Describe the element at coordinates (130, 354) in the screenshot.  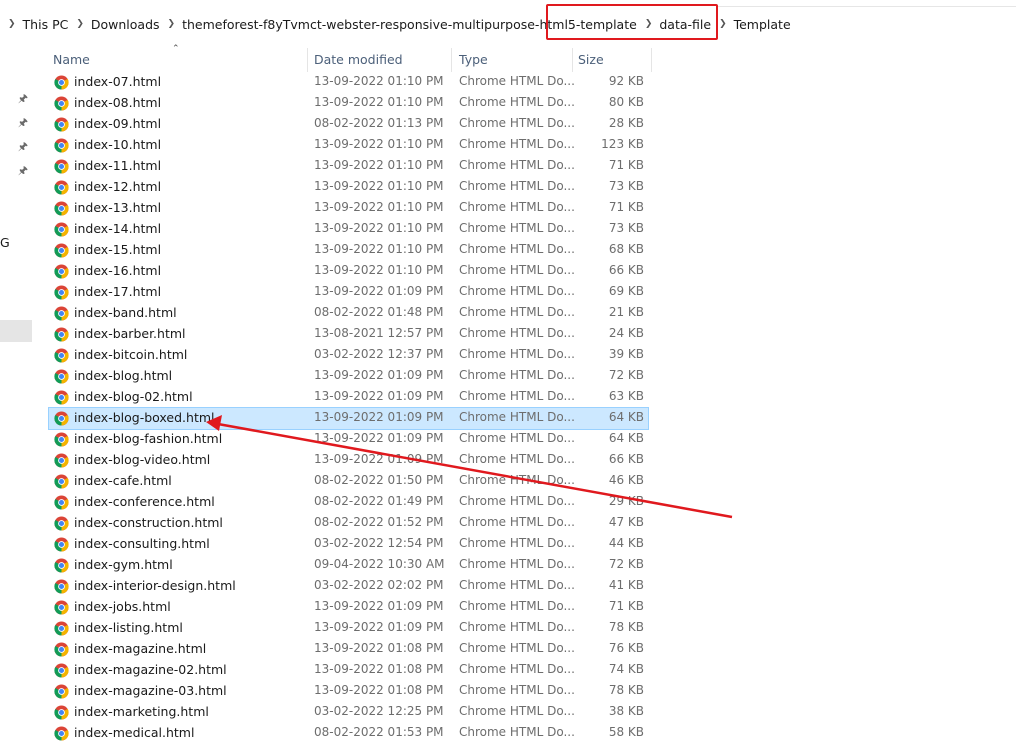
I see `file-name: index-bitcoin.html` at that location.